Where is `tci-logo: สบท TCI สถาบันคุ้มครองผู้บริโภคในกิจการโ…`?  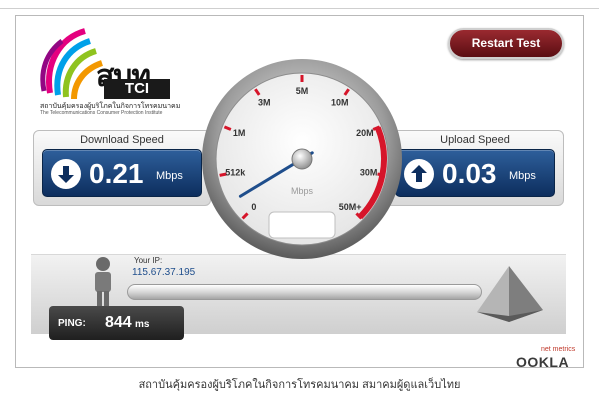 tci-logo: สบท TCI สถาบันคุ้มครองผู้บริโภคในกิจการโ… is located at coordinates (110, 70).